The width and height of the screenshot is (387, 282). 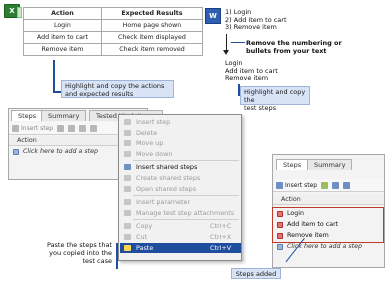 I want to click on menu-item-copy: Copy Ctrl+C, so click(x=180, y=226).